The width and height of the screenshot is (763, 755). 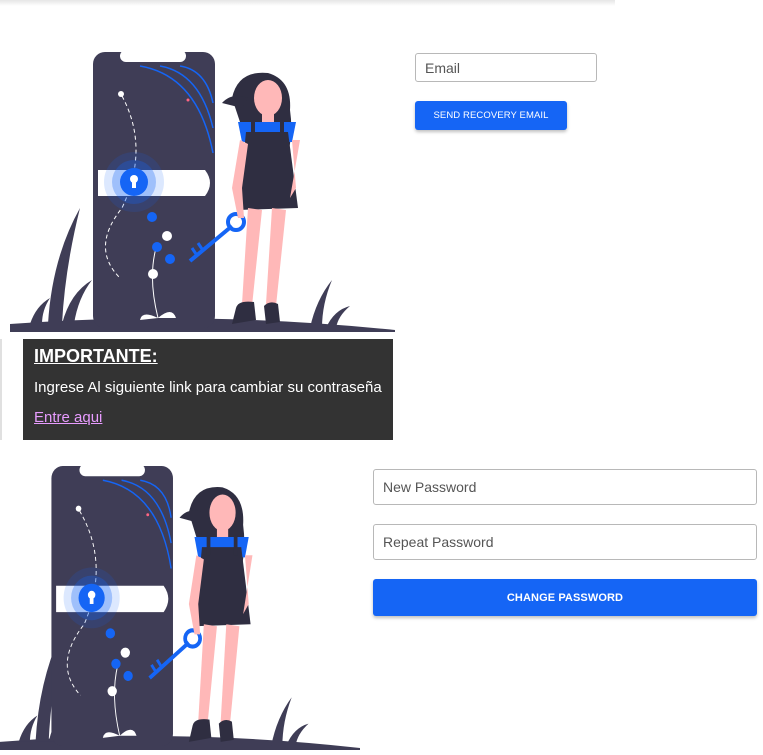 What do you see at coordinates (565, 542) in the screenshot?
I see `repeat-password-input: Repeat Password` at bounding box center [565, 542].